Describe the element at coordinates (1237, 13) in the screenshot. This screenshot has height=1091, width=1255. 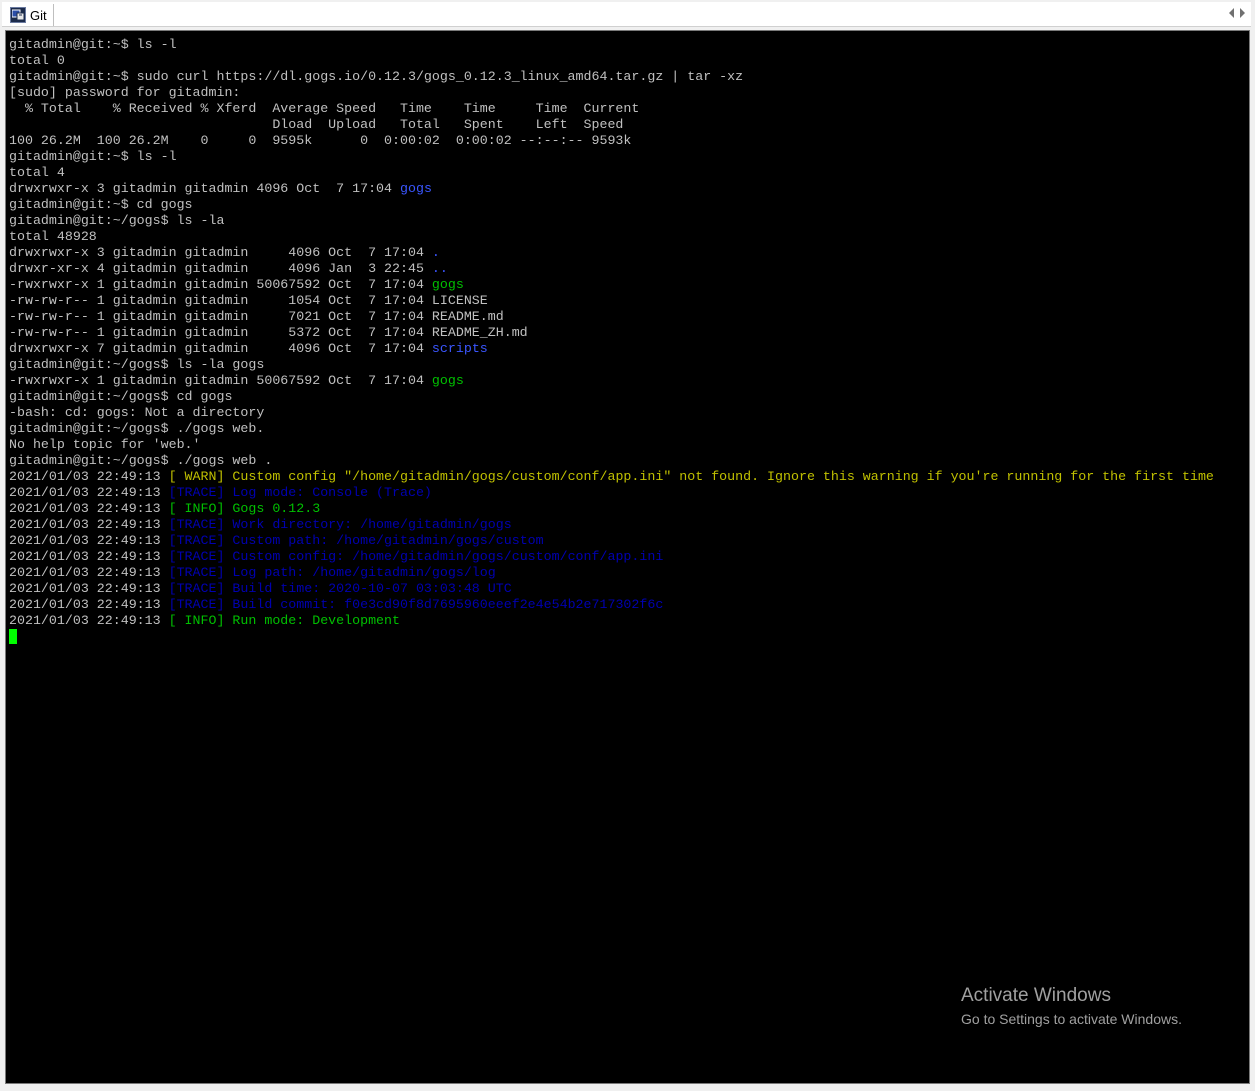
I see `tab-scroll-arrows` at that location.